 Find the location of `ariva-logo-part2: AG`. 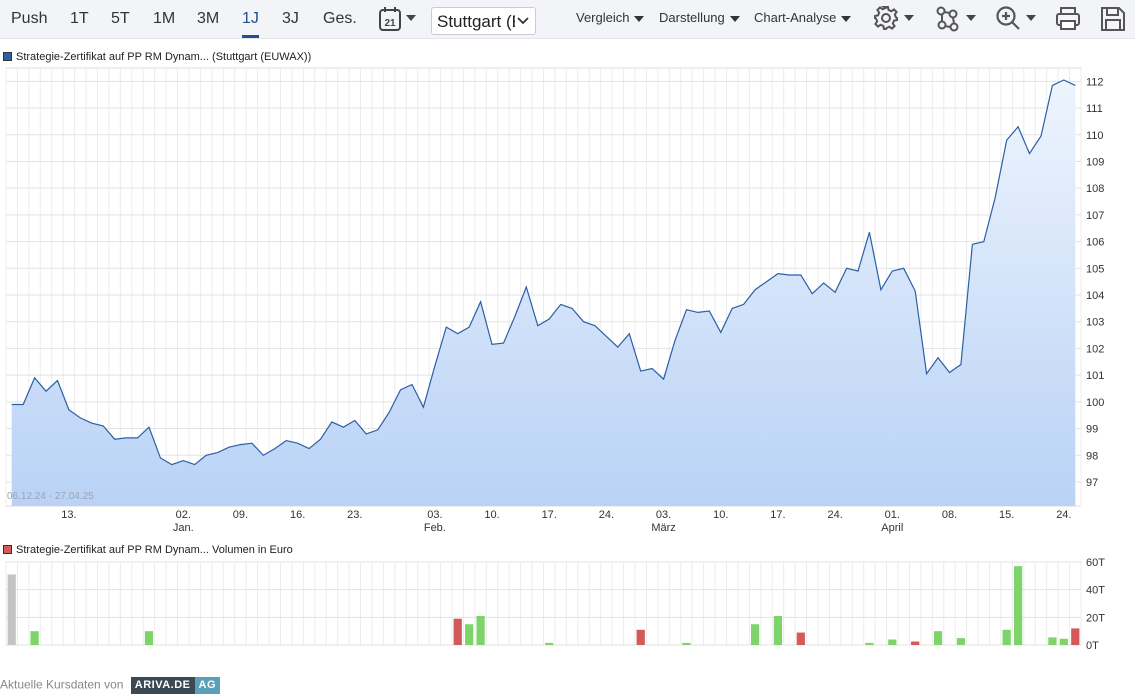

ariva-logo-part2: AG is located at coordinates (207, 685).